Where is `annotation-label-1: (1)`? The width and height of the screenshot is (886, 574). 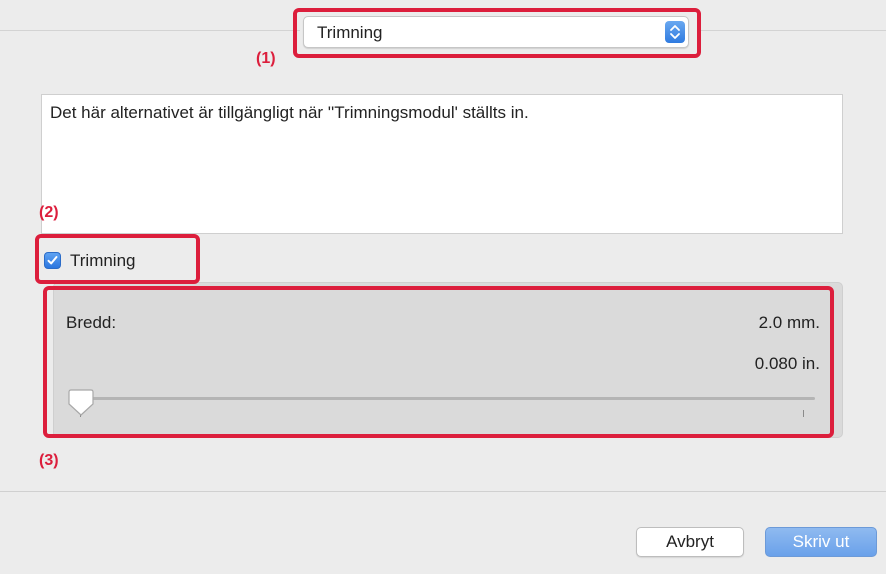 annotation-label-1: (1) is located at coordinates (266, 58).